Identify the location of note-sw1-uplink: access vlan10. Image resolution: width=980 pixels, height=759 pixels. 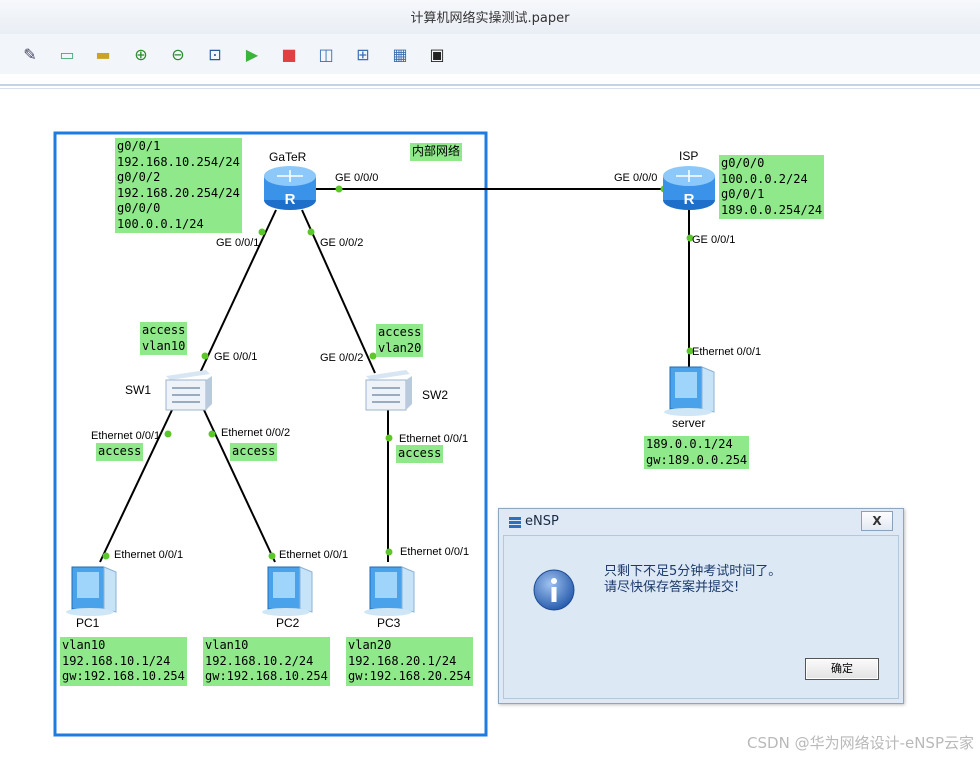
(164, 338).